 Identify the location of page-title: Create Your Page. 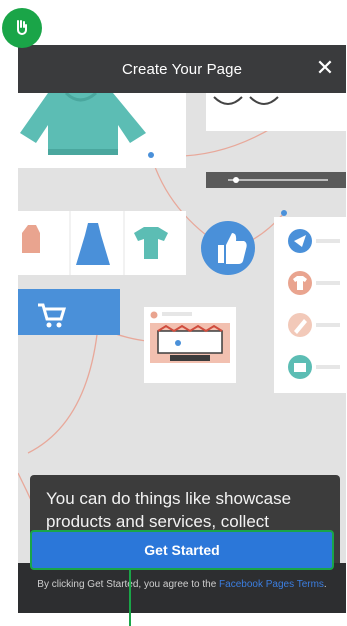
(182, 69).